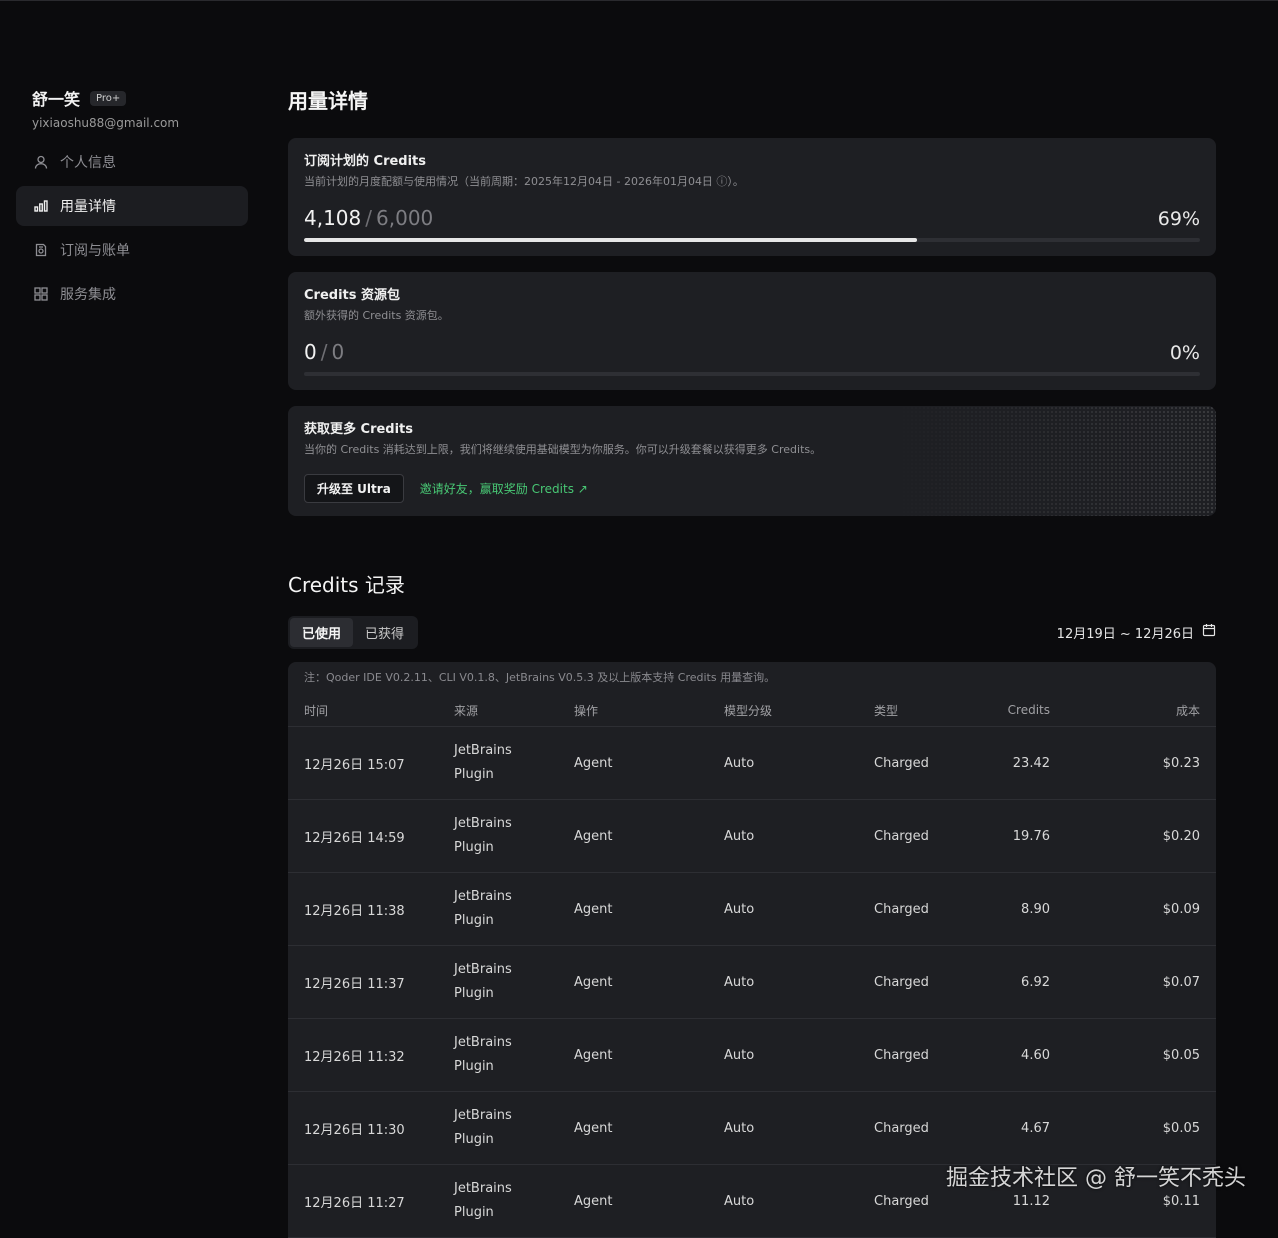  I want to click on usage-percent: 69%, so click(1179, 219).